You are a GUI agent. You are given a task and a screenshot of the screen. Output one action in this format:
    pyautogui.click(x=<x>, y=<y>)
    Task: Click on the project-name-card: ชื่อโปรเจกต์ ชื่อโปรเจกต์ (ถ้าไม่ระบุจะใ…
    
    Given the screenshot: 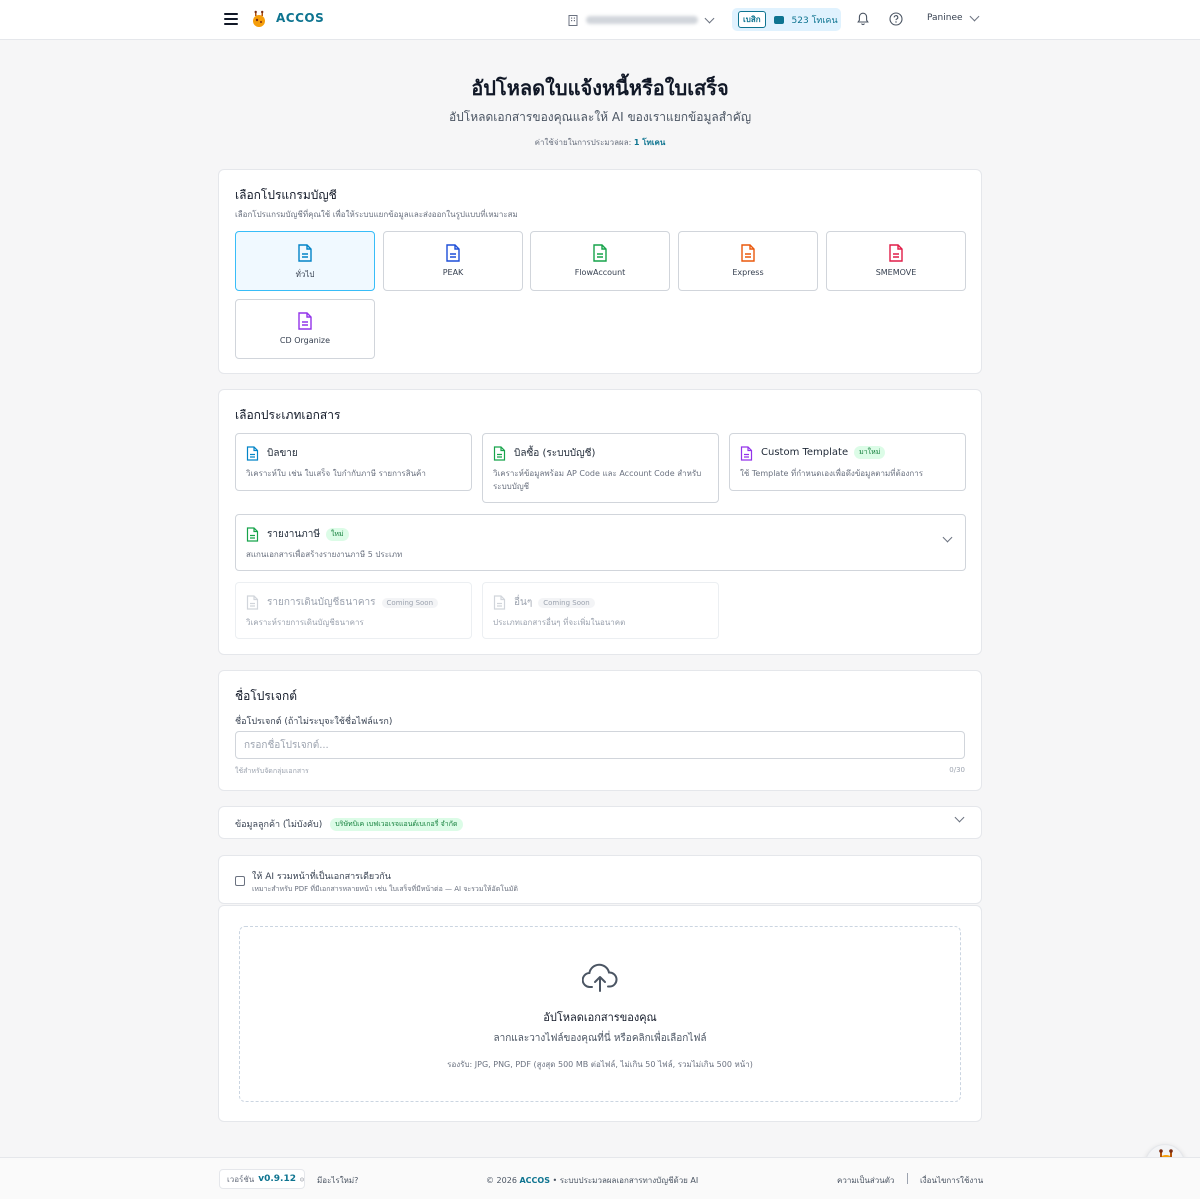 What is the action you would take?
    pyautogui.click(x=600, y=730)
    